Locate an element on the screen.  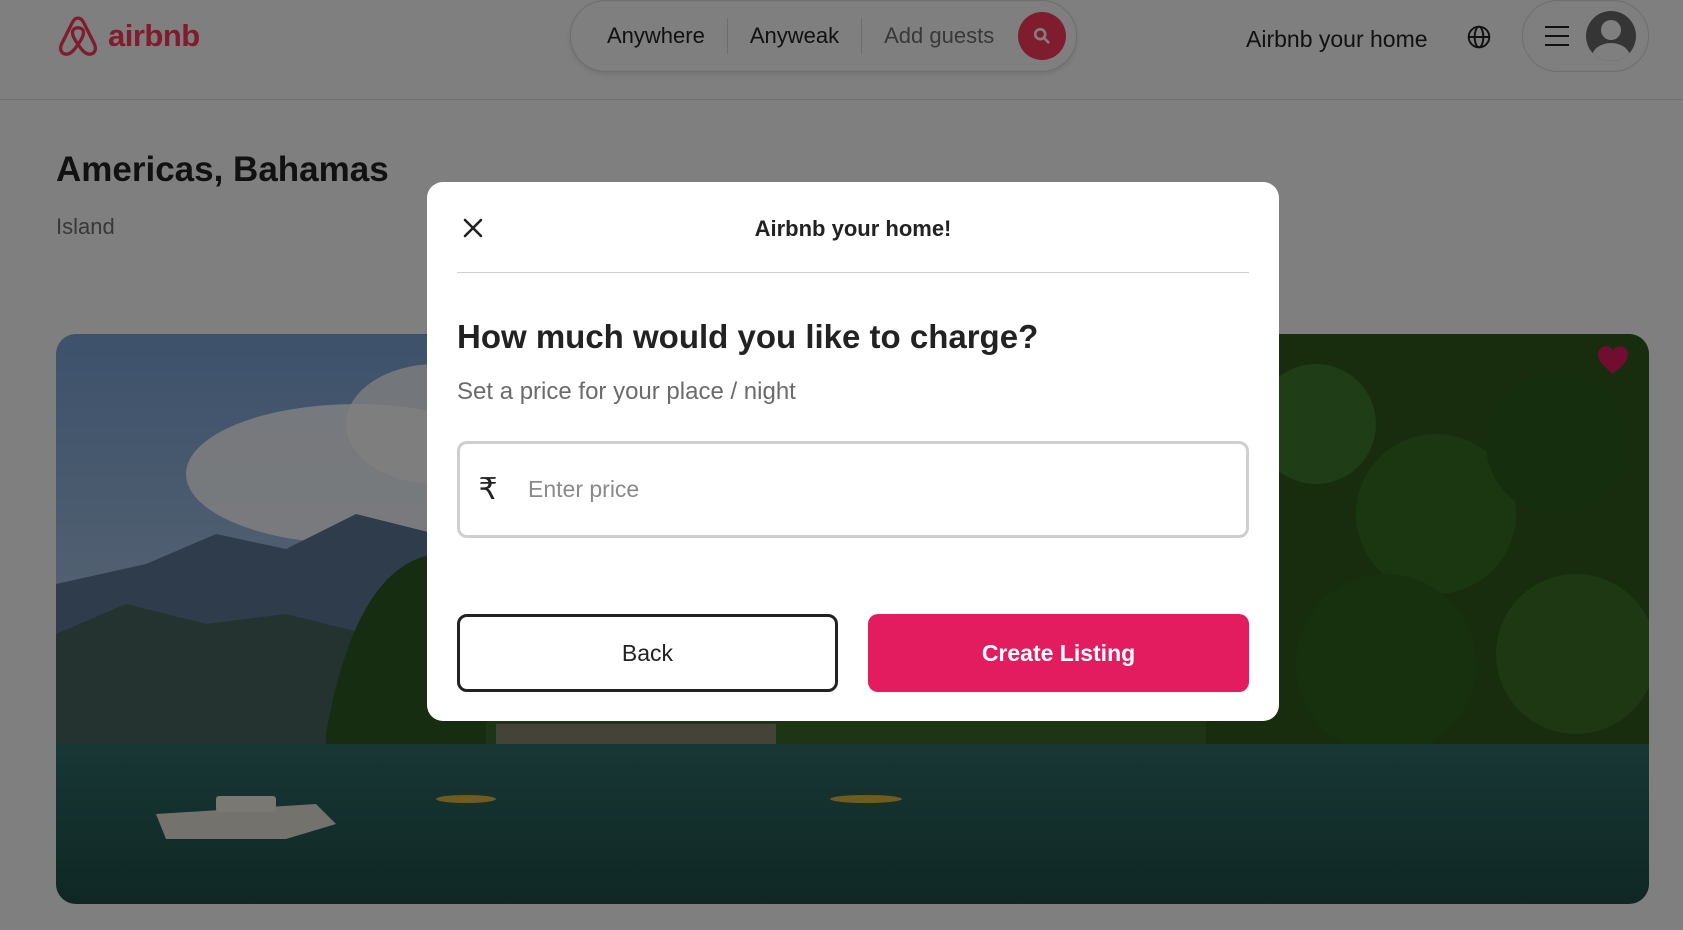
modal-divider is located at coordinates (853, 272).